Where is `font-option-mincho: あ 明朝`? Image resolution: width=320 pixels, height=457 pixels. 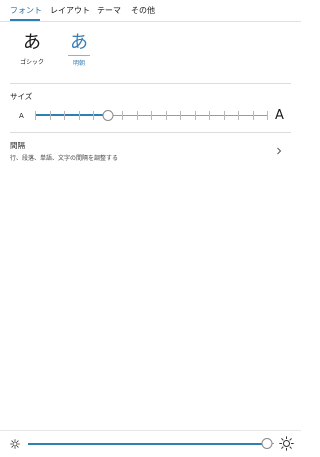 font-option-mincho: あ 明朝 is located at coordinates (79, 50).